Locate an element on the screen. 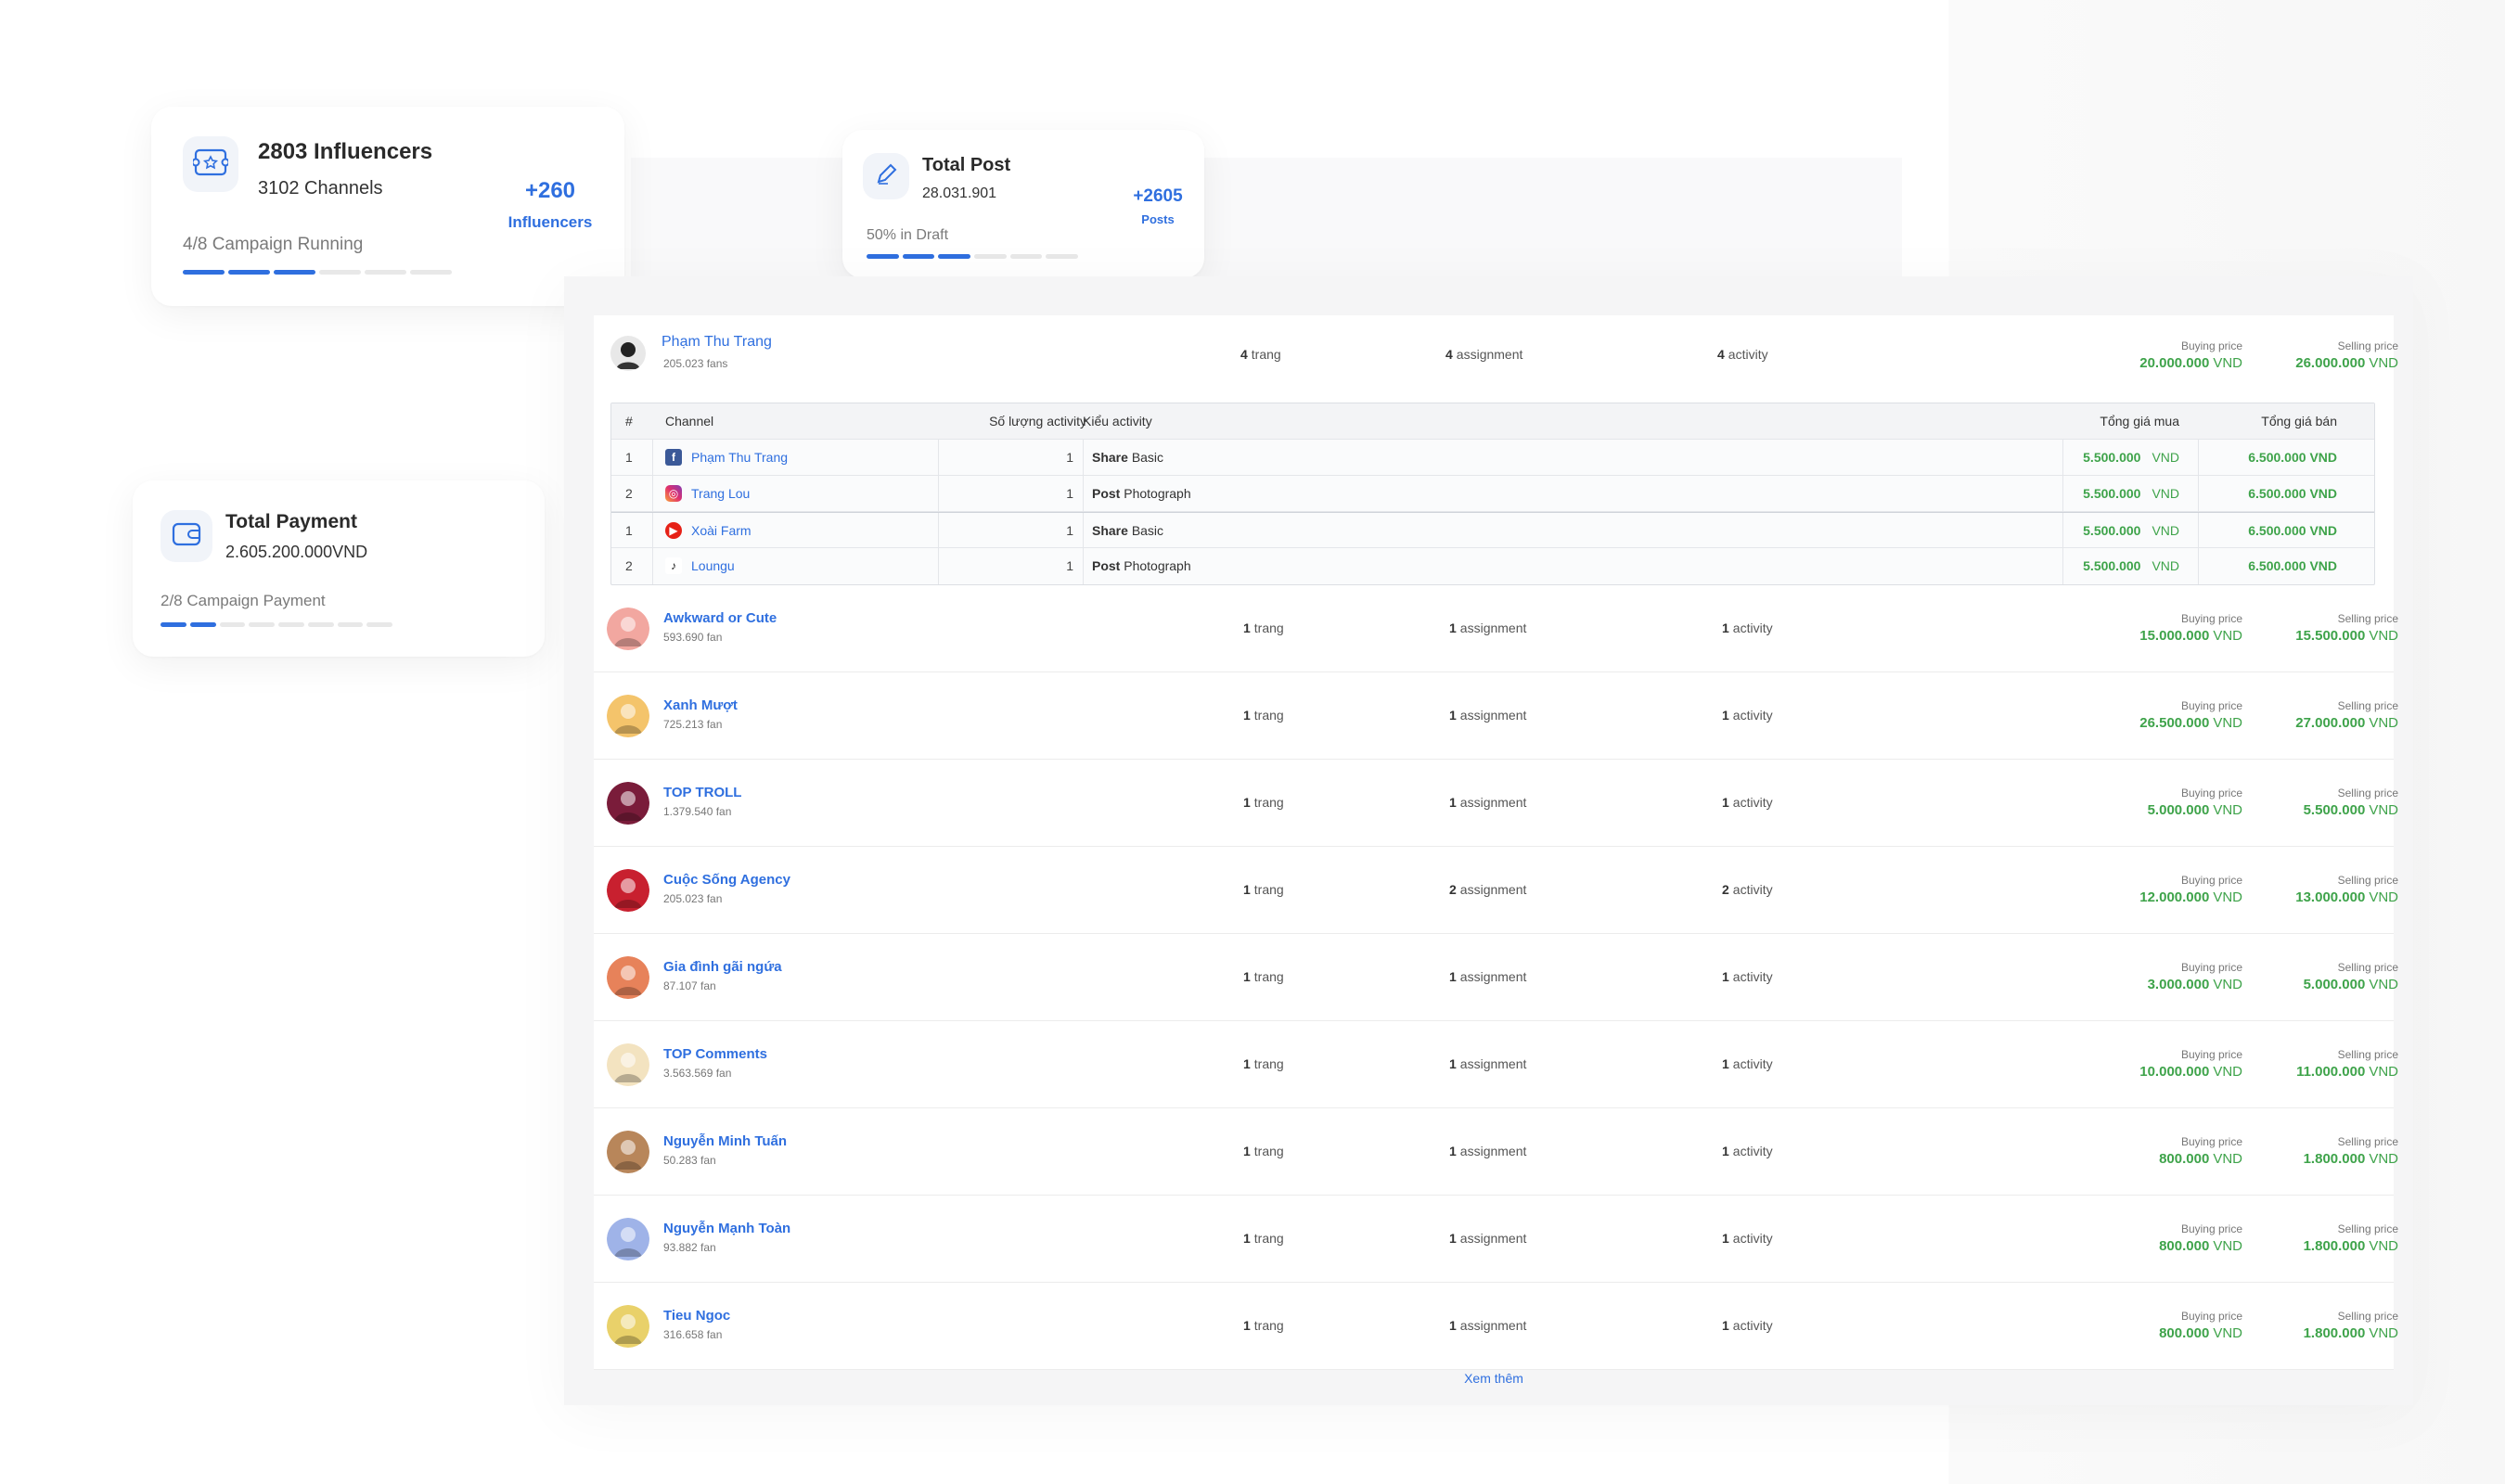 This screenshot has height=1484, width=2505. channel-name: Xoài Farm is located at coordinates (721, 530).